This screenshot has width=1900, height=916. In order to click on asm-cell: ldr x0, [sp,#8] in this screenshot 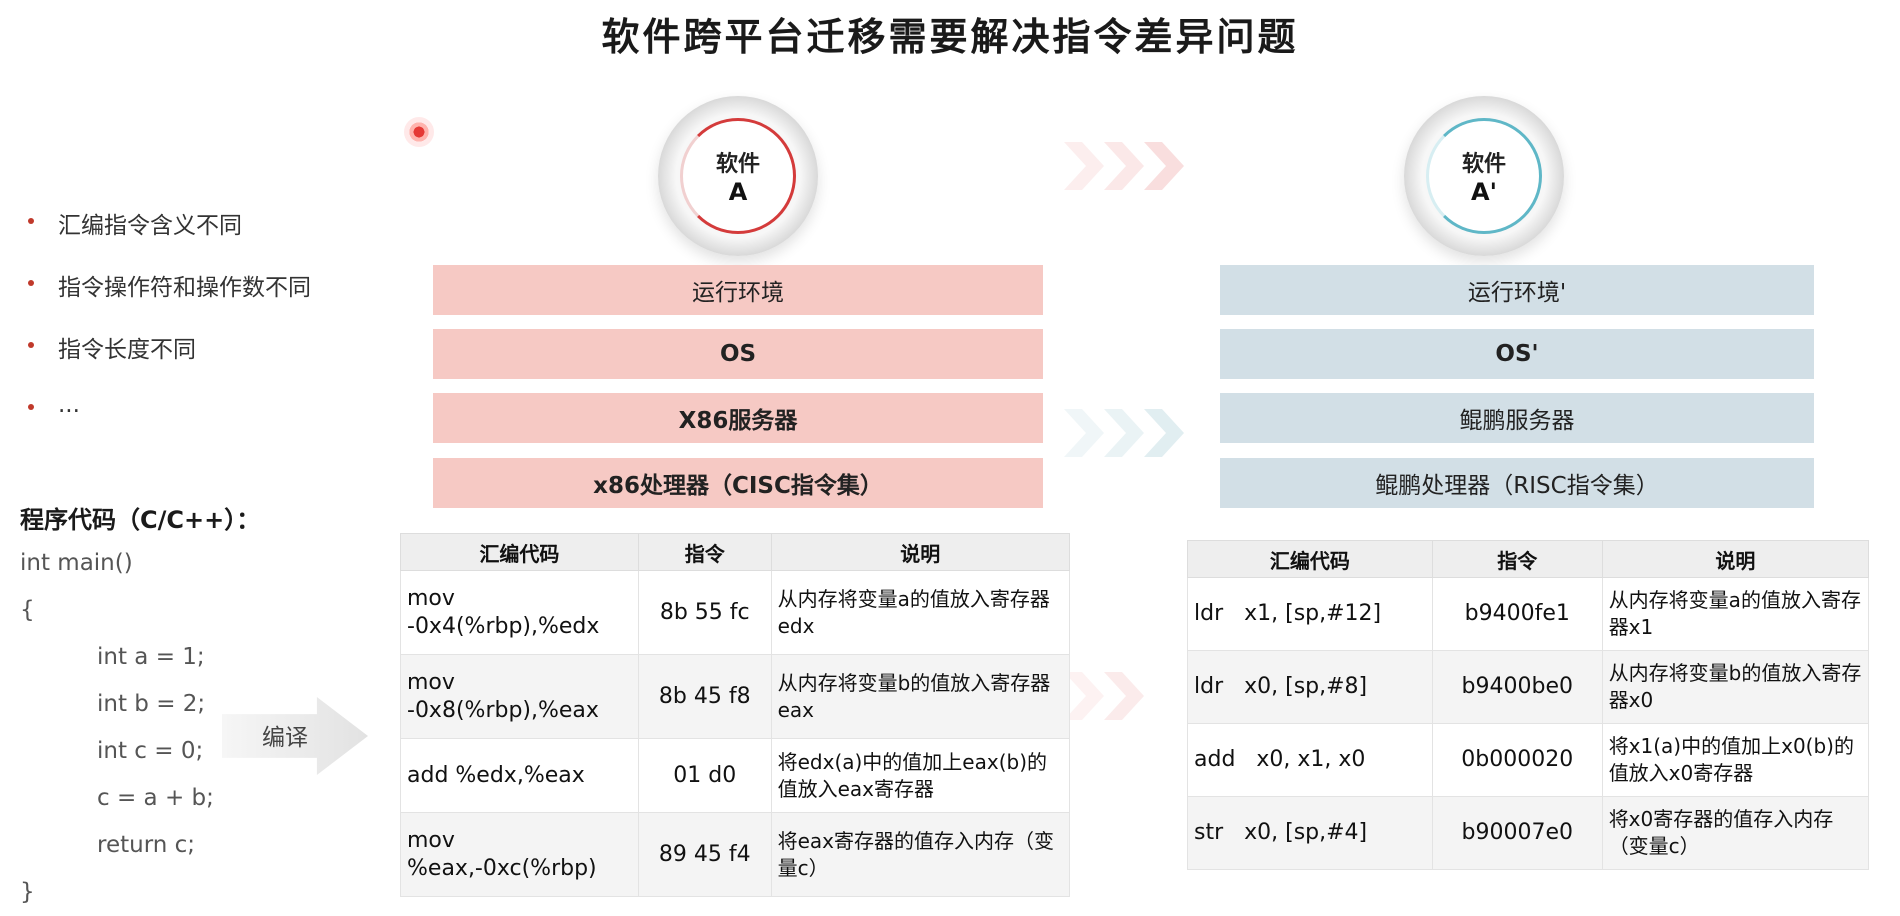, I will do `click(1310, 687)`.